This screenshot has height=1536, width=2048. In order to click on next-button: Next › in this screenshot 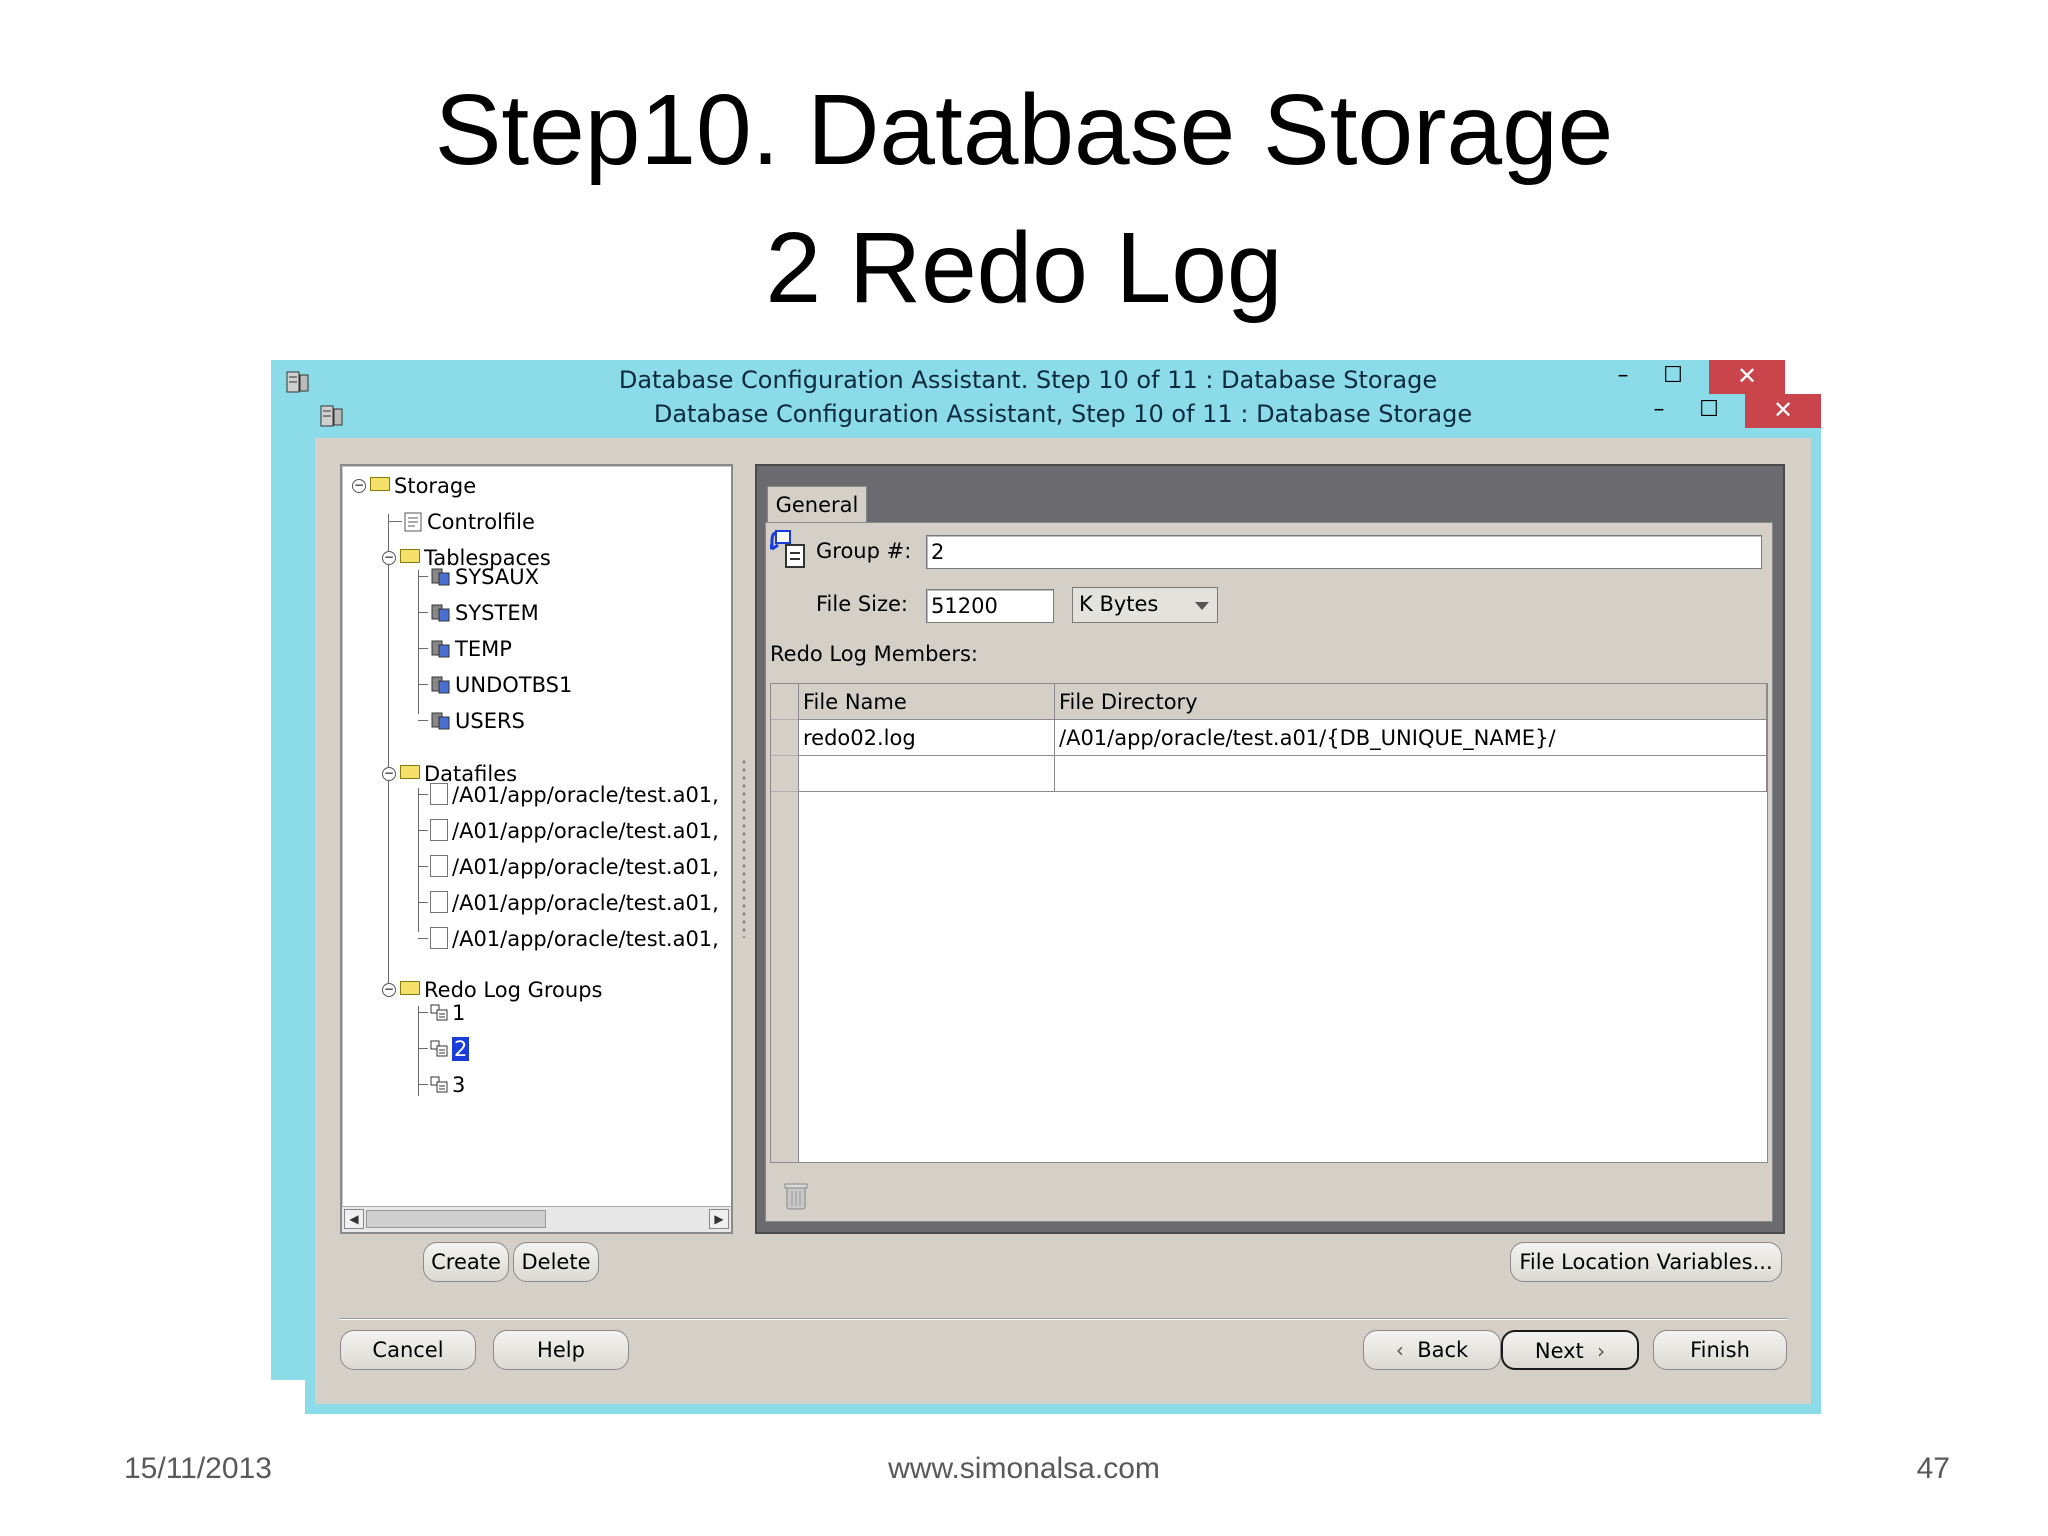, I will do `click(1570, 1350)`.